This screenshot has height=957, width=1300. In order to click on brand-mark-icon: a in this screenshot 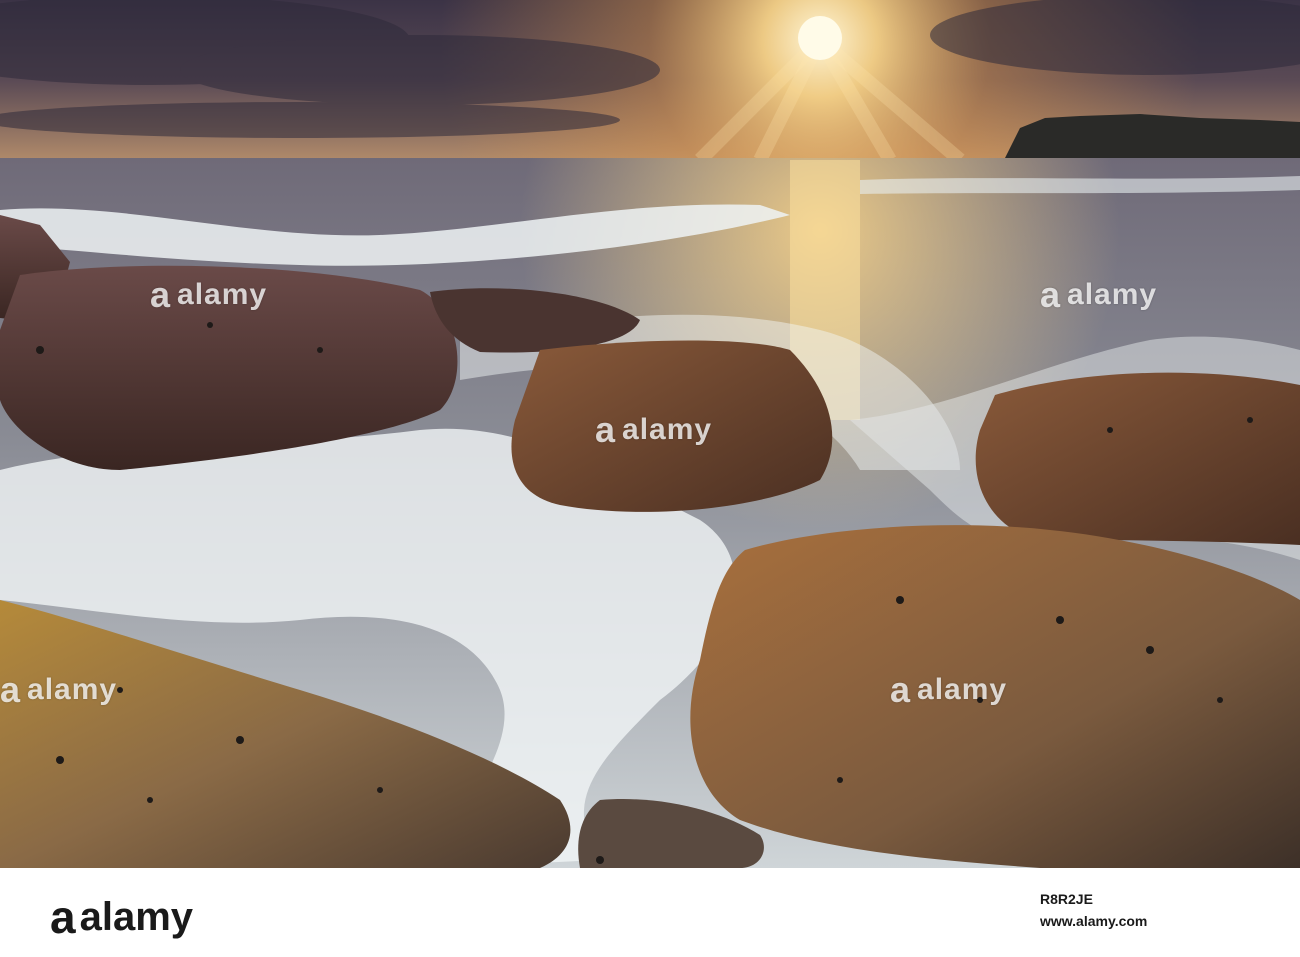, I will do `click(63, 917)`.